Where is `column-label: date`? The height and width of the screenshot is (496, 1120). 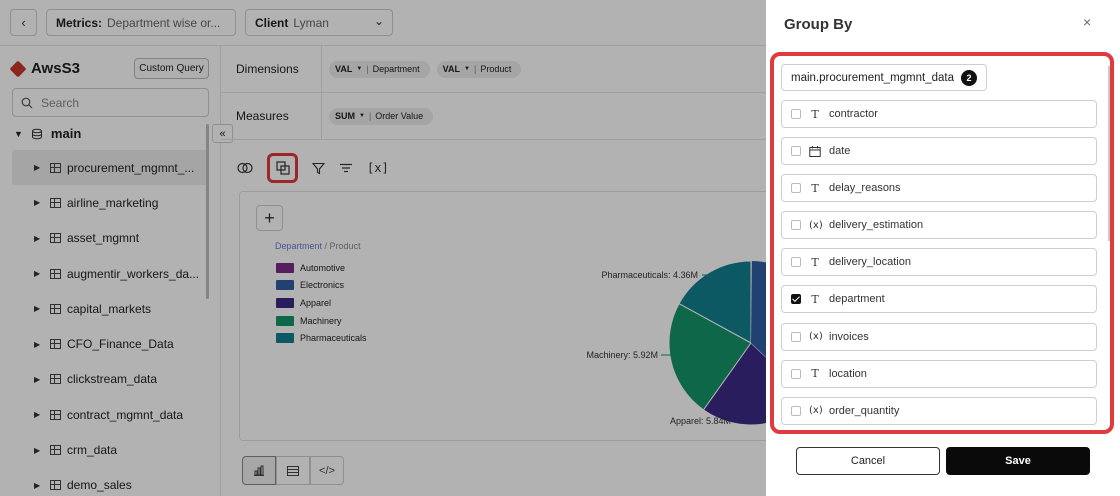
column-label: date is located at coordinates (840, 151).